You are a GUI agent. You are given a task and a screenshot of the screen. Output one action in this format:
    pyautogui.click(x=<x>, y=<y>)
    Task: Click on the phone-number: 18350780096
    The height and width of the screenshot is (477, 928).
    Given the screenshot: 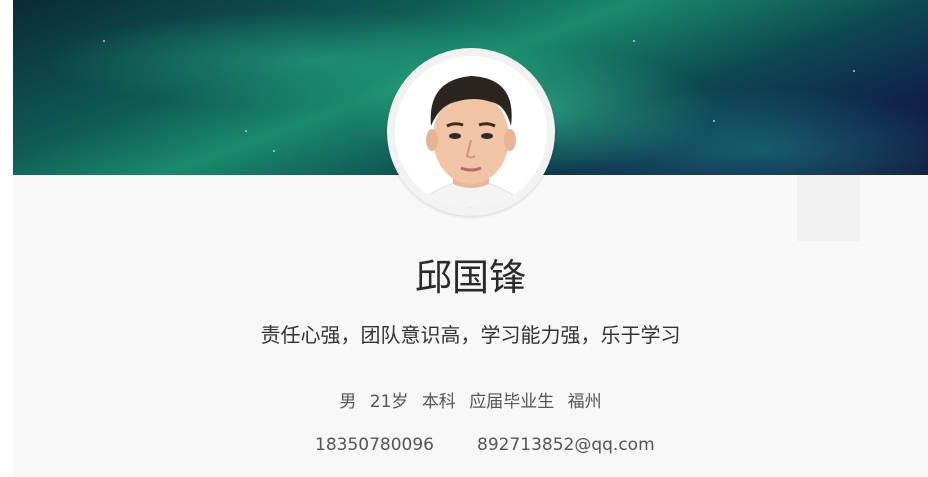 What is the action you would take?
    pyautogui.click(x=374, y=445)
    